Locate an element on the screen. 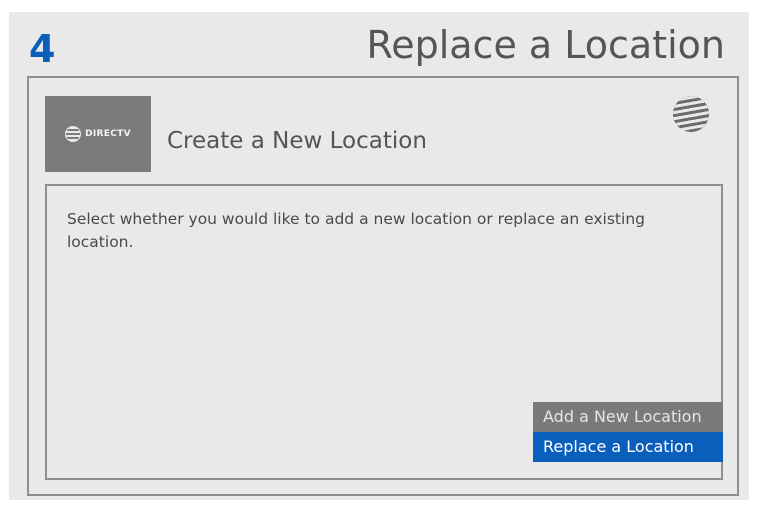 The image size is (758, 509). screen-title: Create a New Location is located at coordinates (297, 141).